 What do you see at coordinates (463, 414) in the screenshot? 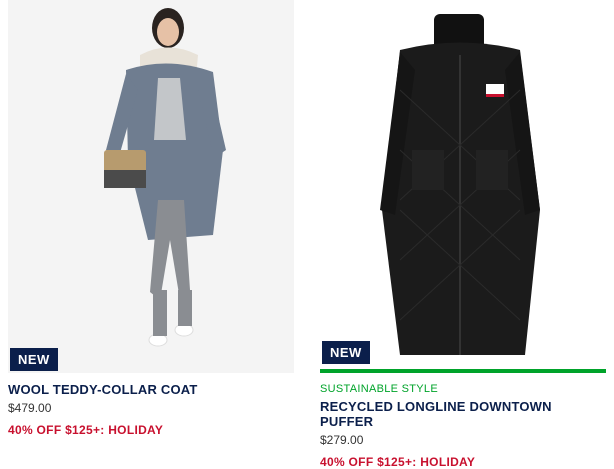
I see `product-title: RECYCLED LONGLINE DOWNTOWN PUFFER` at bounding box center [463, 414].